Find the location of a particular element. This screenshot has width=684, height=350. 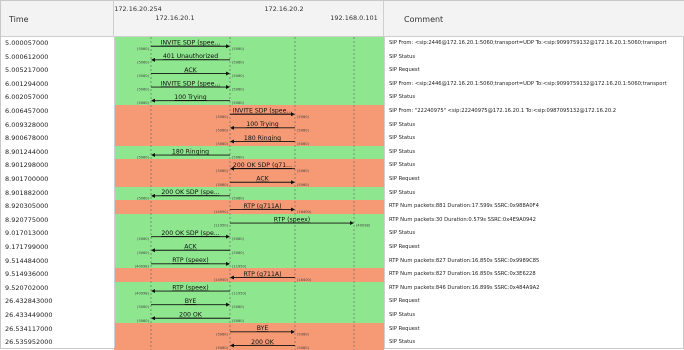

flow-arrow: BYE (5060) (5060) is located at coordinates (191, 303).